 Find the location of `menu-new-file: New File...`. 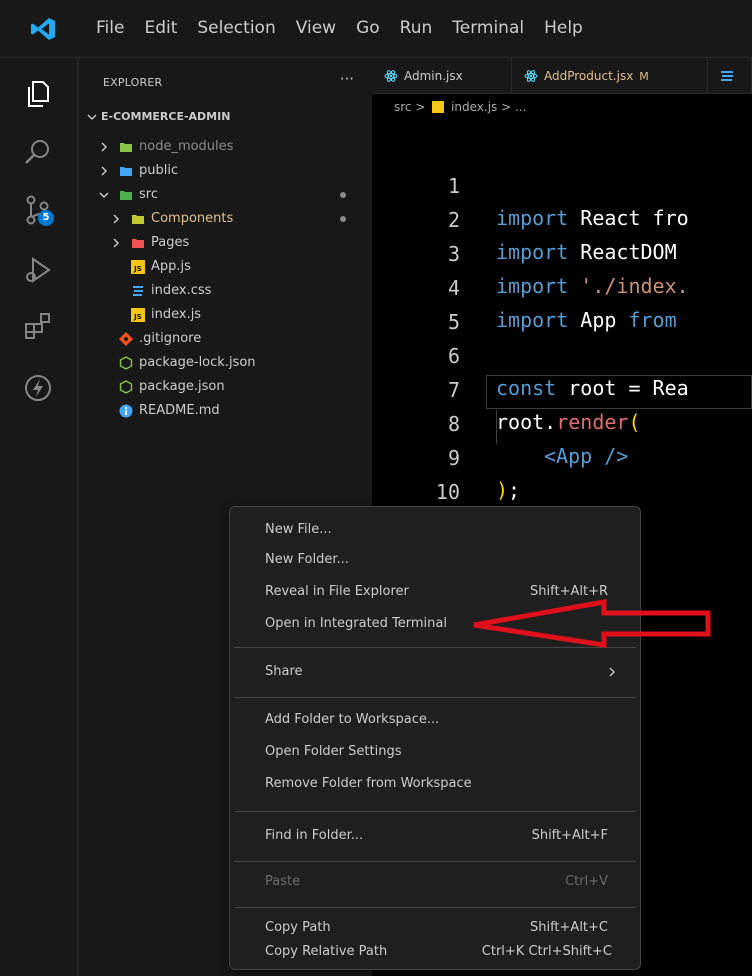

menu-new-file: New File... is located at coordinates (435, 530).